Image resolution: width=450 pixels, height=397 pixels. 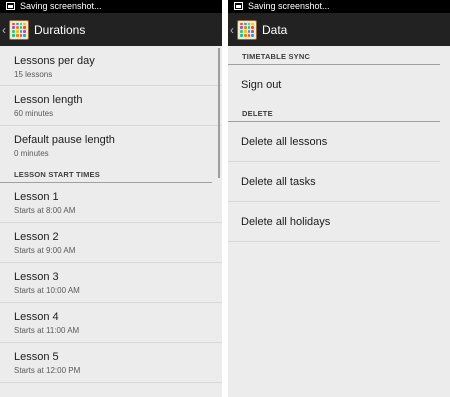 I want to click on pref-title: Lesson 1, so click(x=36, y=197).